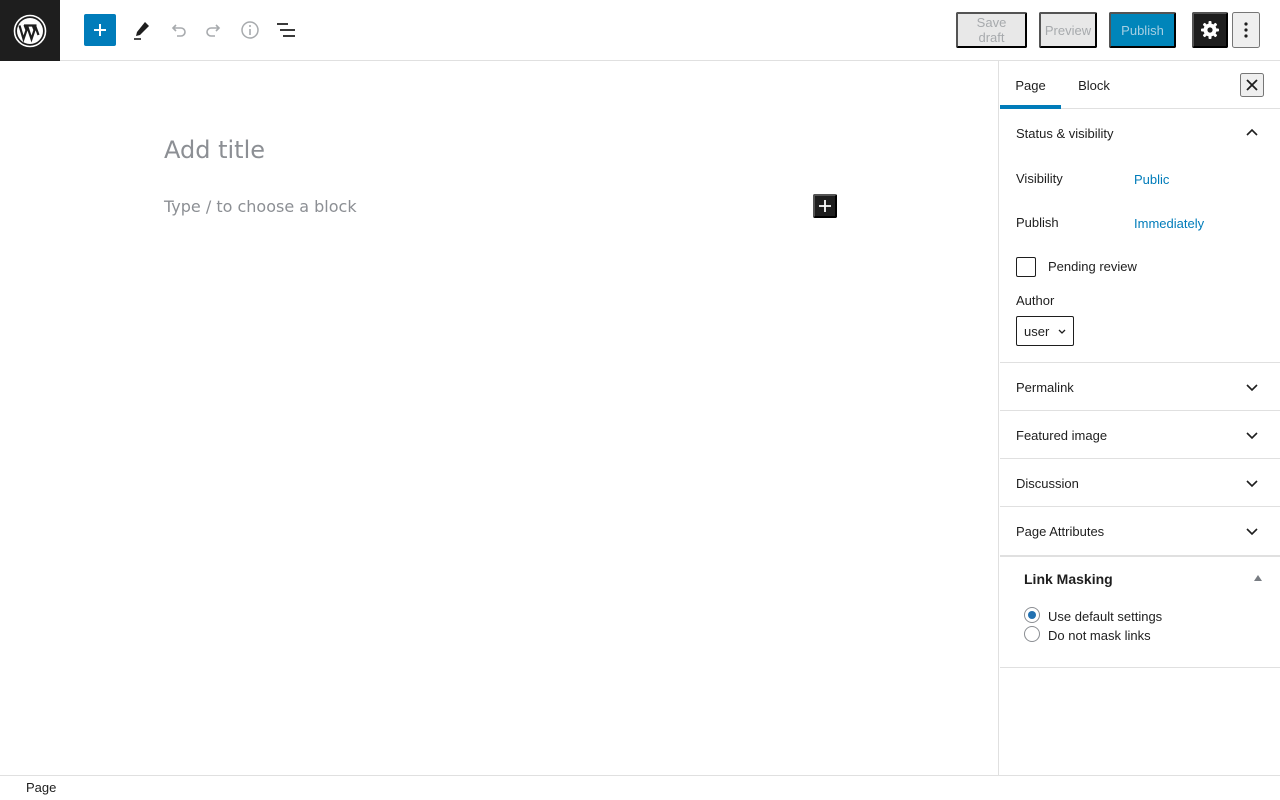 Image resolution: width=1280 pixels, height=800 pixels. I want to click on panel-title: Status & visibility, so click(1065, 133).